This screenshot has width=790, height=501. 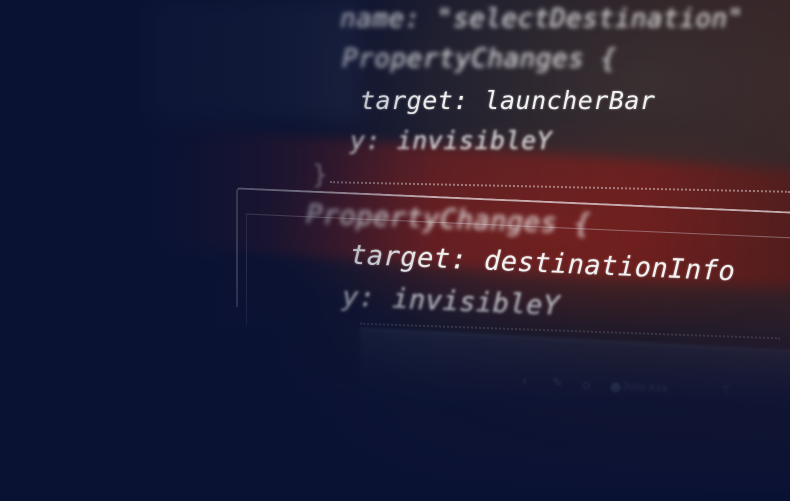 What do you see at coordinates (255, 60) in the screenshot?
I see `blurred-sidebar-panel` at bounding box center [255, 60].